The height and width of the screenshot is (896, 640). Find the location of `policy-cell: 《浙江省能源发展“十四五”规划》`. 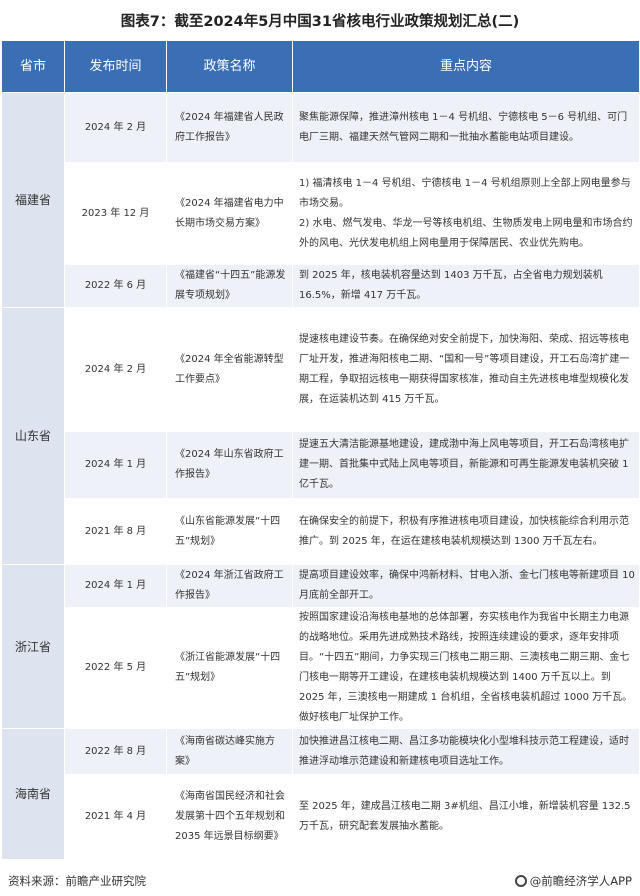

policy-cell: 《浙江省能源发展“十四五”规划》 is located at coordinates (229, 668).